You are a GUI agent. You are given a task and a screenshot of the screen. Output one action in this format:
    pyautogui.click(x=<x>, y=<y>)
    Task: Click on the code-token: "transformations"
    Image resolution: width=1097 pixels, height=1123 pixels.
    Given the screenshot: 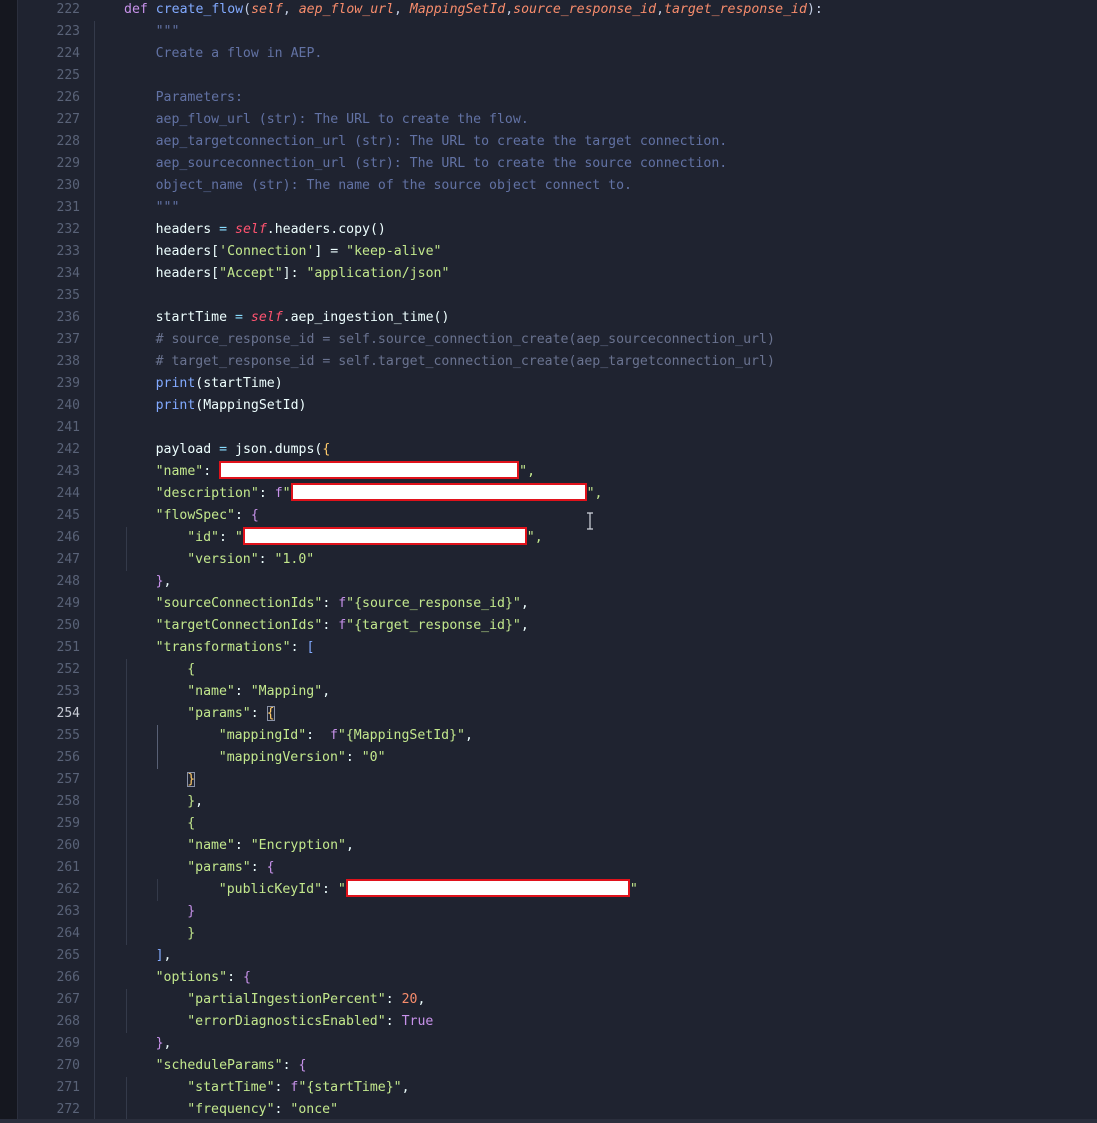 What is the action you would take?
    pyautogui.click(x=223, y=647)
    